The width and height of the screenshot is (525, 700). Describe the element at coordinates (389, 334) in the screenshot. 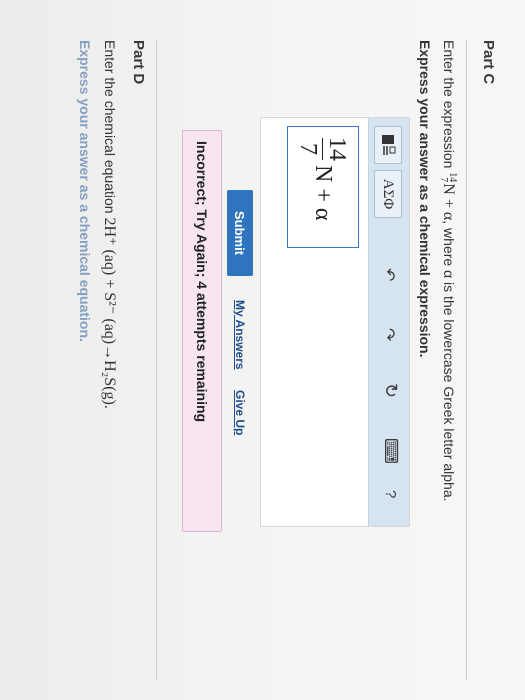

I see `redo-icon: ↷` at that location.